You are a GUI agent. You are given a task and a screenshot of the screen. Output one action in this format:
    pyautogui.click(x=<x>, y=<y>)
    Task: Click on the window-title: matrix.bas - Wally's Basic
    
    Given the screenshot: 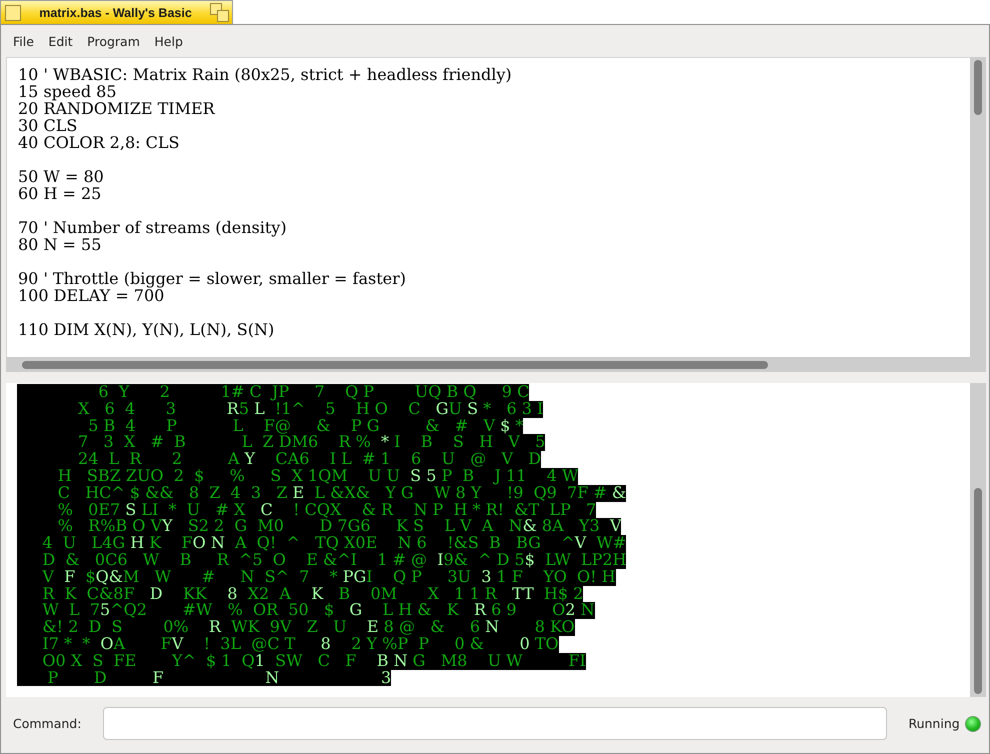 What is the action you would take?
    pyautogui.click(x=115, y=13)
    